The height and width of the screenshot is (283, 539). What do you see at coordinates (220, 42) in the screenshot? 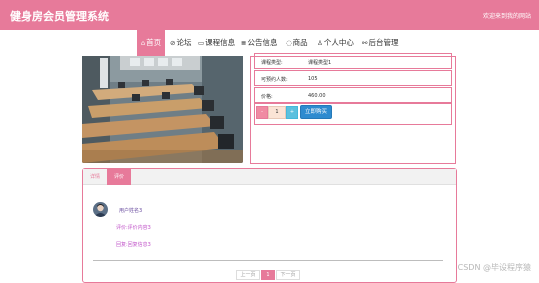
I see `nav-label-courses: 课程信息` at bounding box center [220, 42].